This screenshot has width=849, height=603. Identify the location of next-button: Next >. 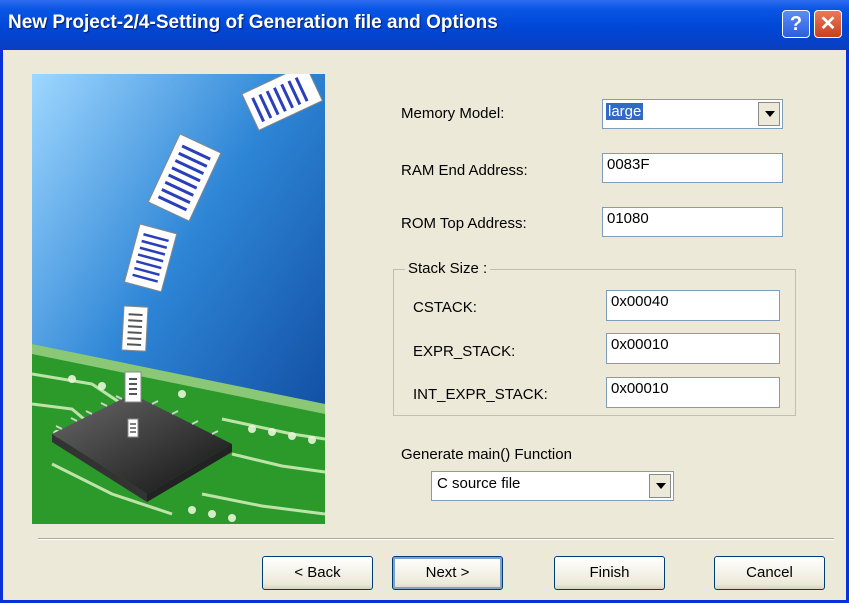
(447, 573).